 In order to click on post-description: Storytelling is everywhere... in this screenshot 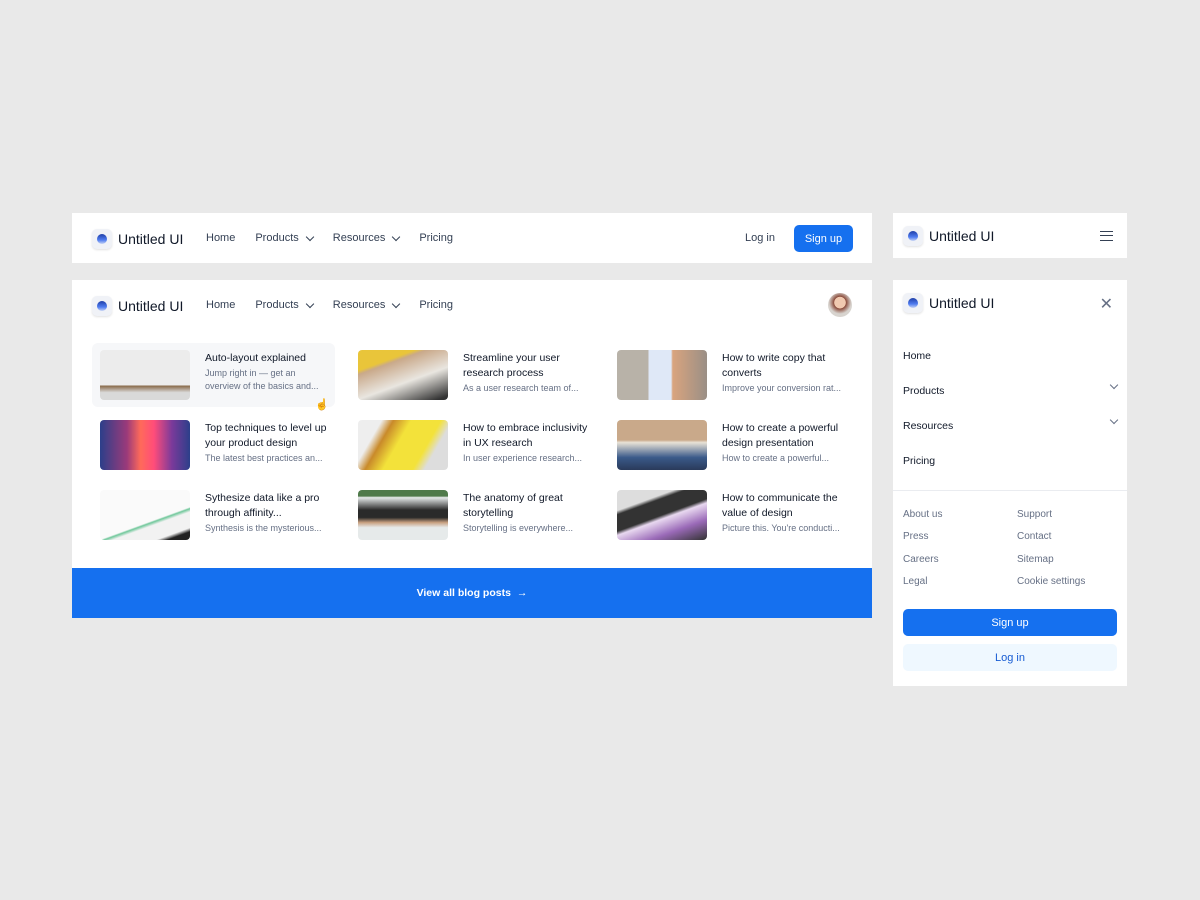, I will do `click(518, 528)`.